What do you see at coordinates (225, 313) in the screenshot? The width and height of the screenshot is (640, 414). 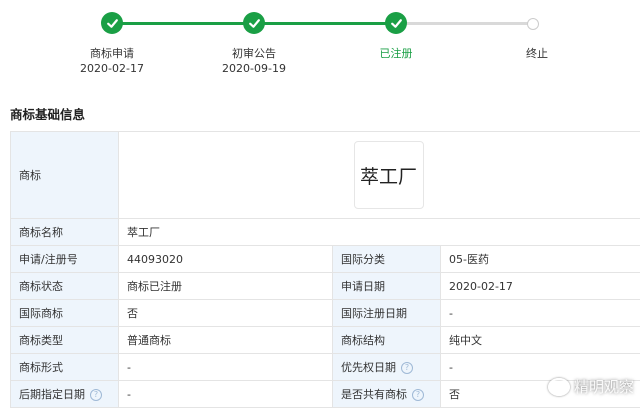 I see `field-value: 否` at bounding box center [225, 313].